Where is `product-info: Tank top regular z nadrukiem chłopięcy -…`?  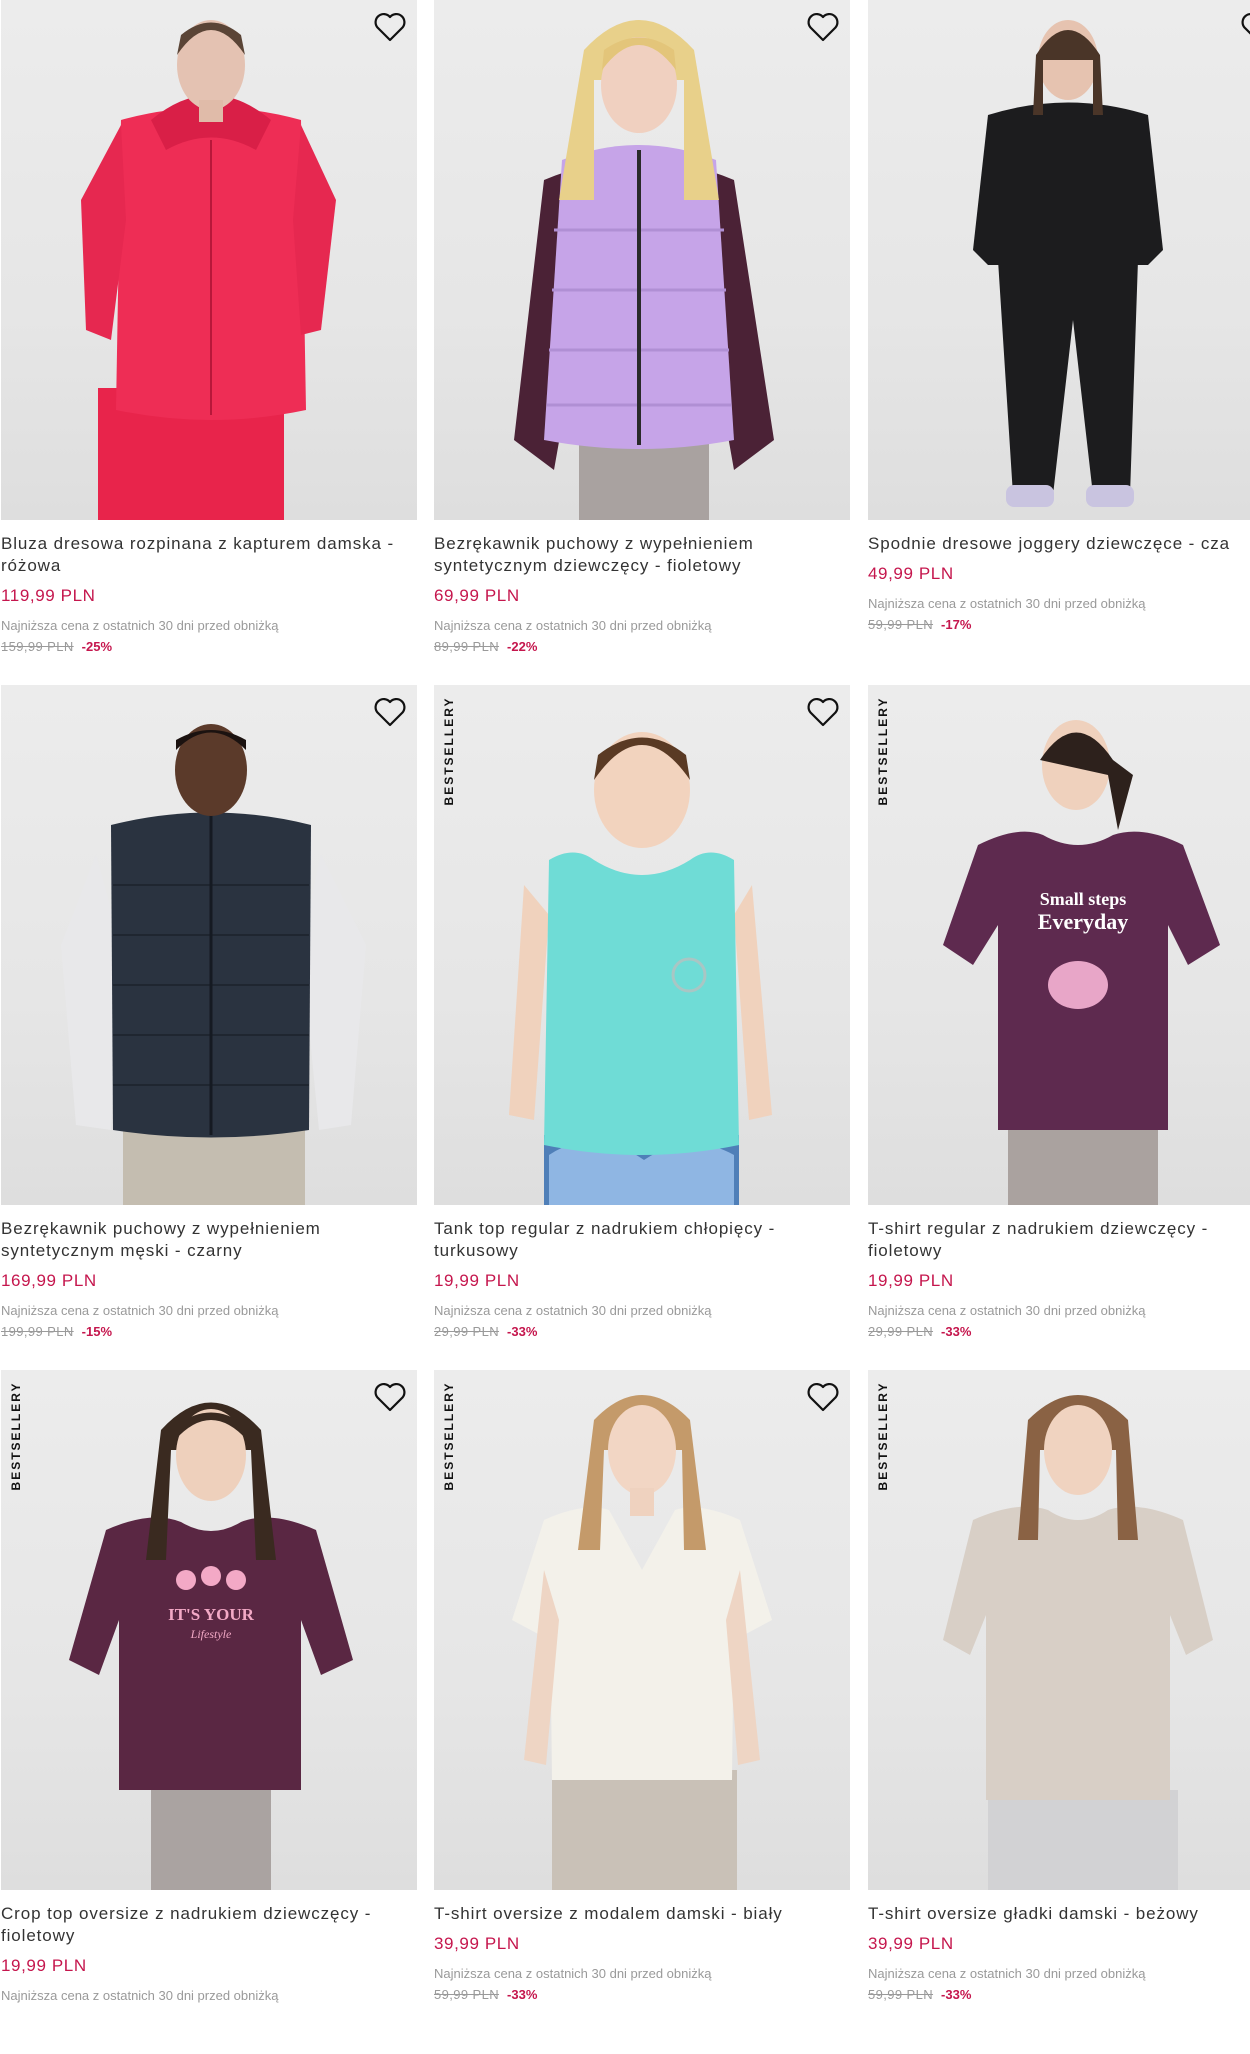
product-info: Tank top regular z nadrukiem chłopięcy -… is located at coordinates (642, 1279).